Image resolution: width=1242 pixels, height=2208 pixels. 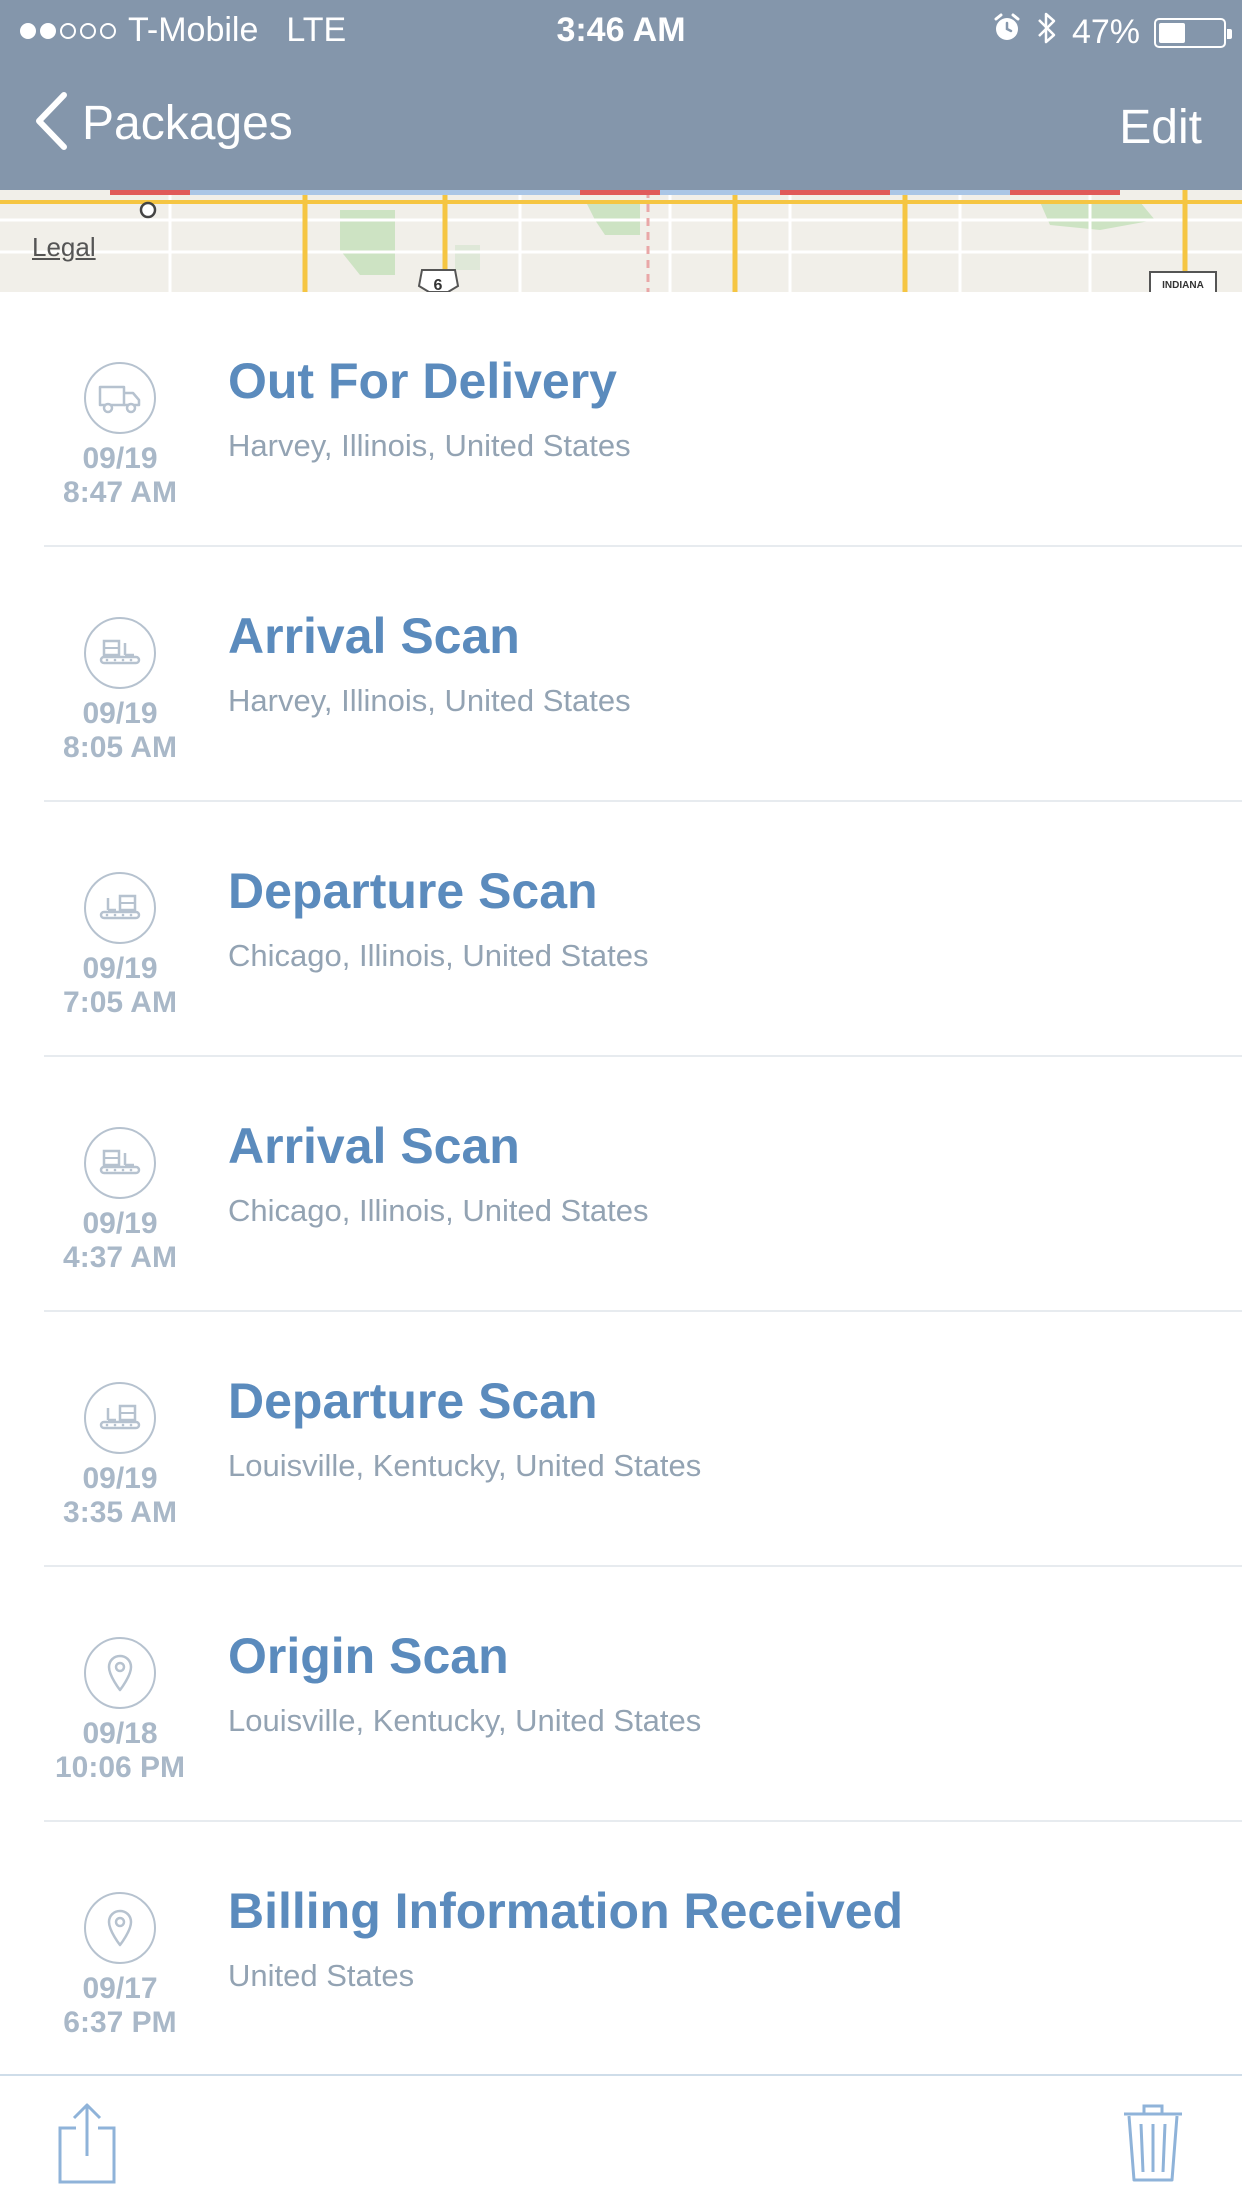 What do you see at coordinates (120, 1257) in the screenshot?
I see `event-time: 4:37 AM` at bounding box center [120, 1257].